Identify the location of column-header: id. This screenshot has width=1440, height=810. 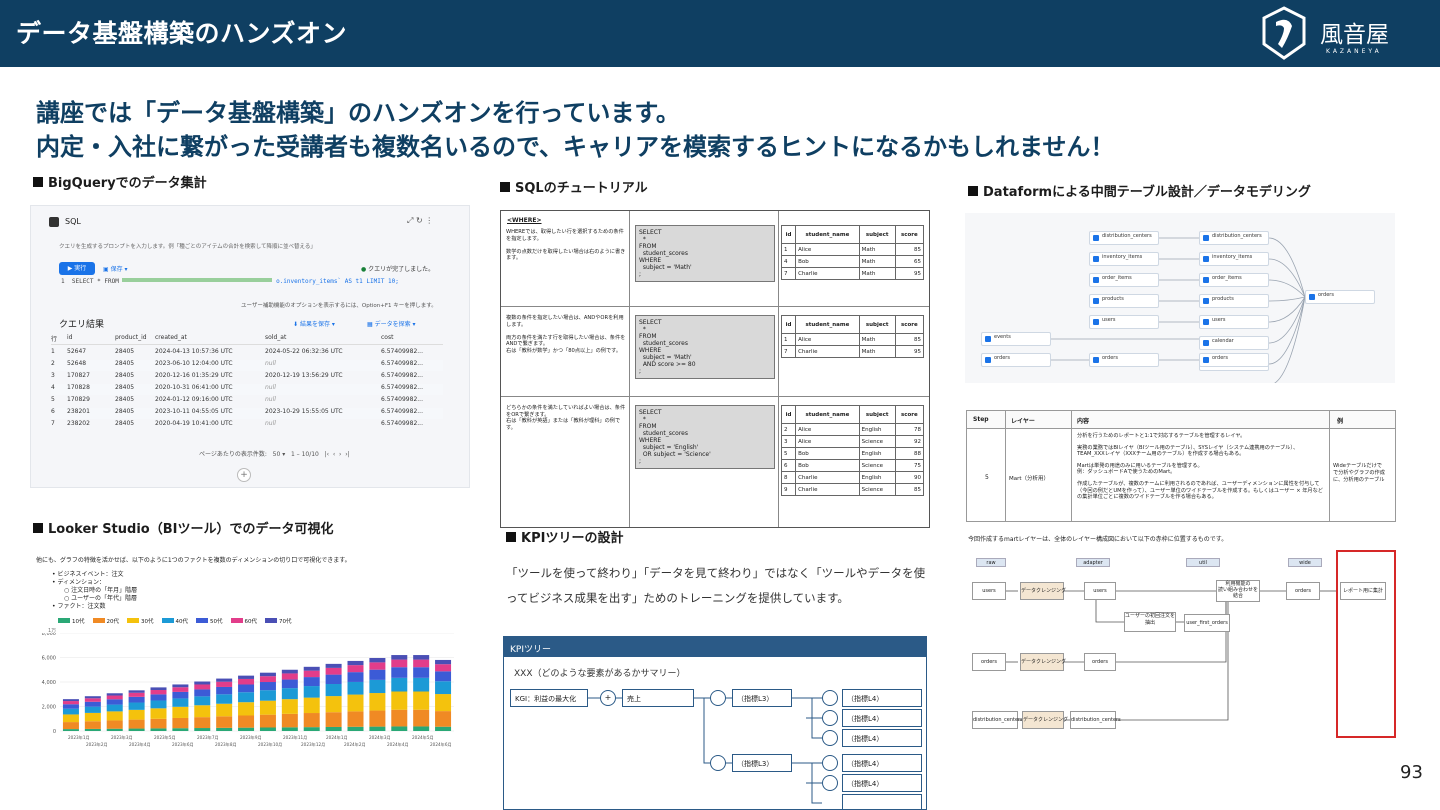
(788, 234).